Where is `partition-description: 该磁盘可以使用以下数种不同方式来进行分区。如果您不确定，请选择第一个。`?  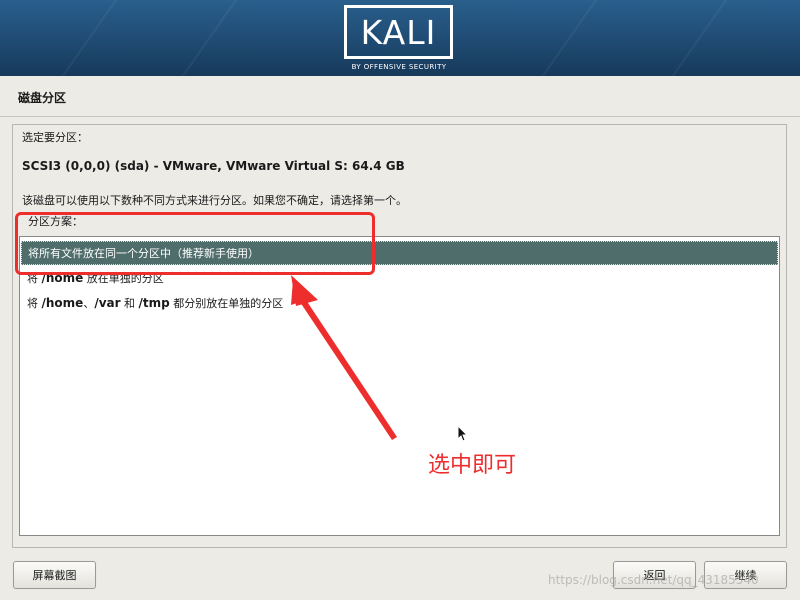
partition-description: 该磁盘可以使用以下数种不同方式来进行分区。如果您不确定，请选择第一个。 is located at coordinates (214, 200).